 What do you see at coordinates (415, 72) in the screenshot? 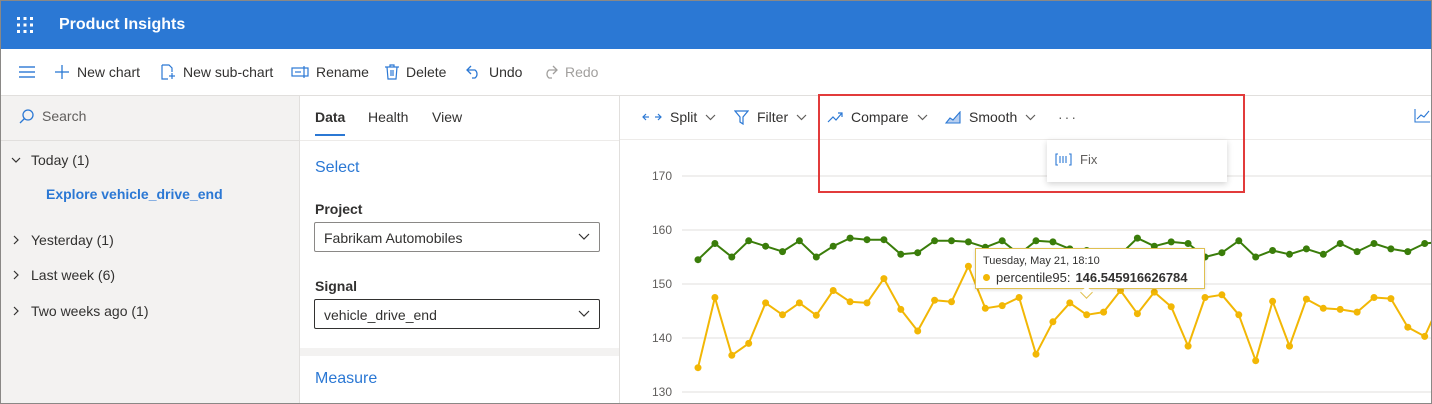
I see `delete-button: Delete` at bounding box center [415, 72].